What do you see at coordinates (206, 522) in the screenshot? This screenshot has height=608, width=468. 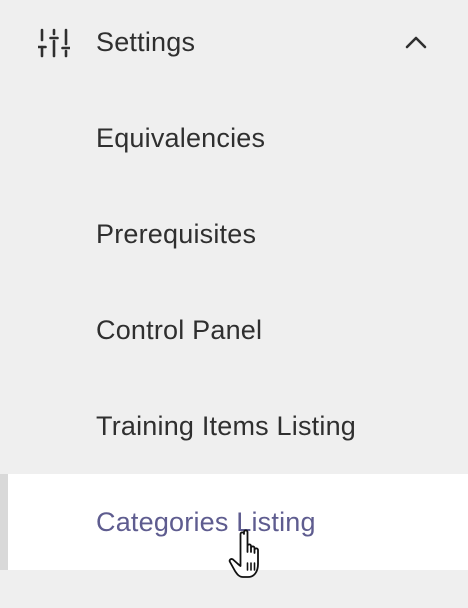 I see `nav-item-label: Categories Listing` at bounding box center [206, 522].